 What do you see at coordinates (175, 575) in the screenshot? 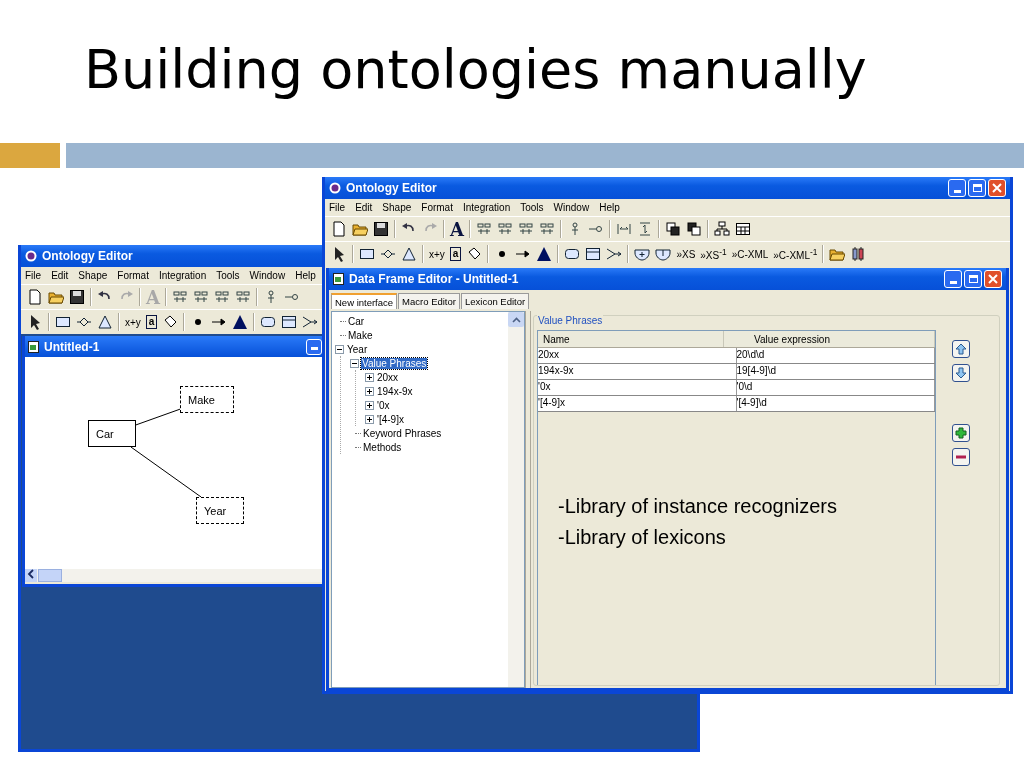
I see `scrollbar` at bounding box center [175, 575].